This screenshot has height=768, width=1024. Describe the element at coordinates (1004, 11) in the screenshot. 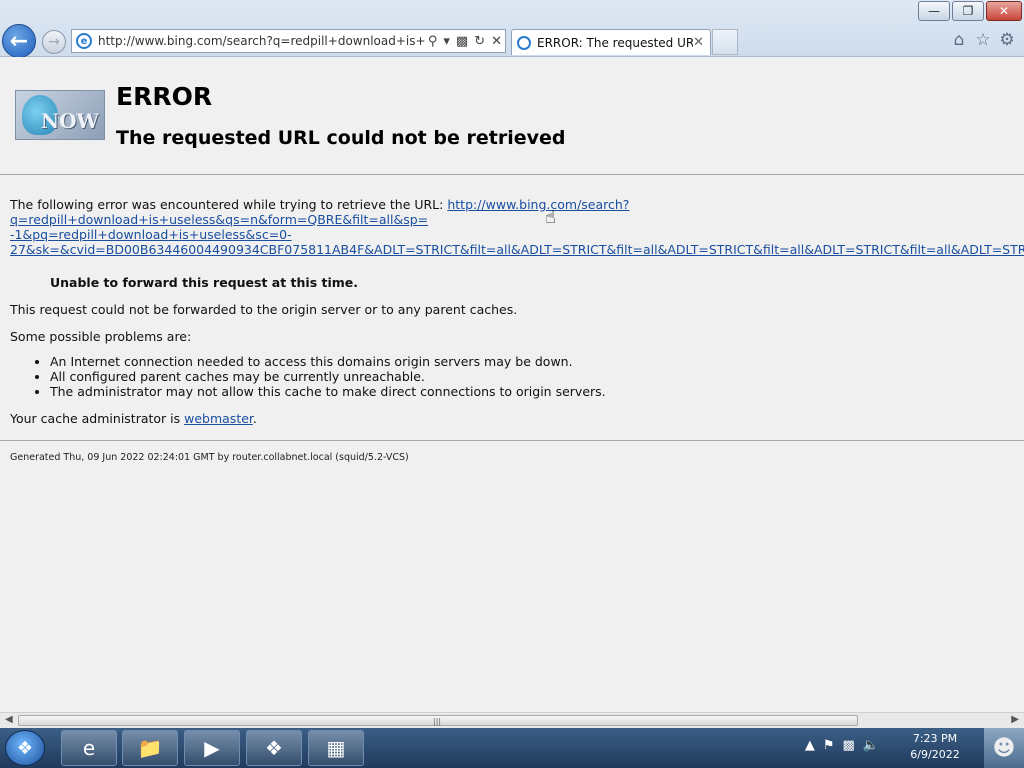

I see `close-button: ✕` at that location.